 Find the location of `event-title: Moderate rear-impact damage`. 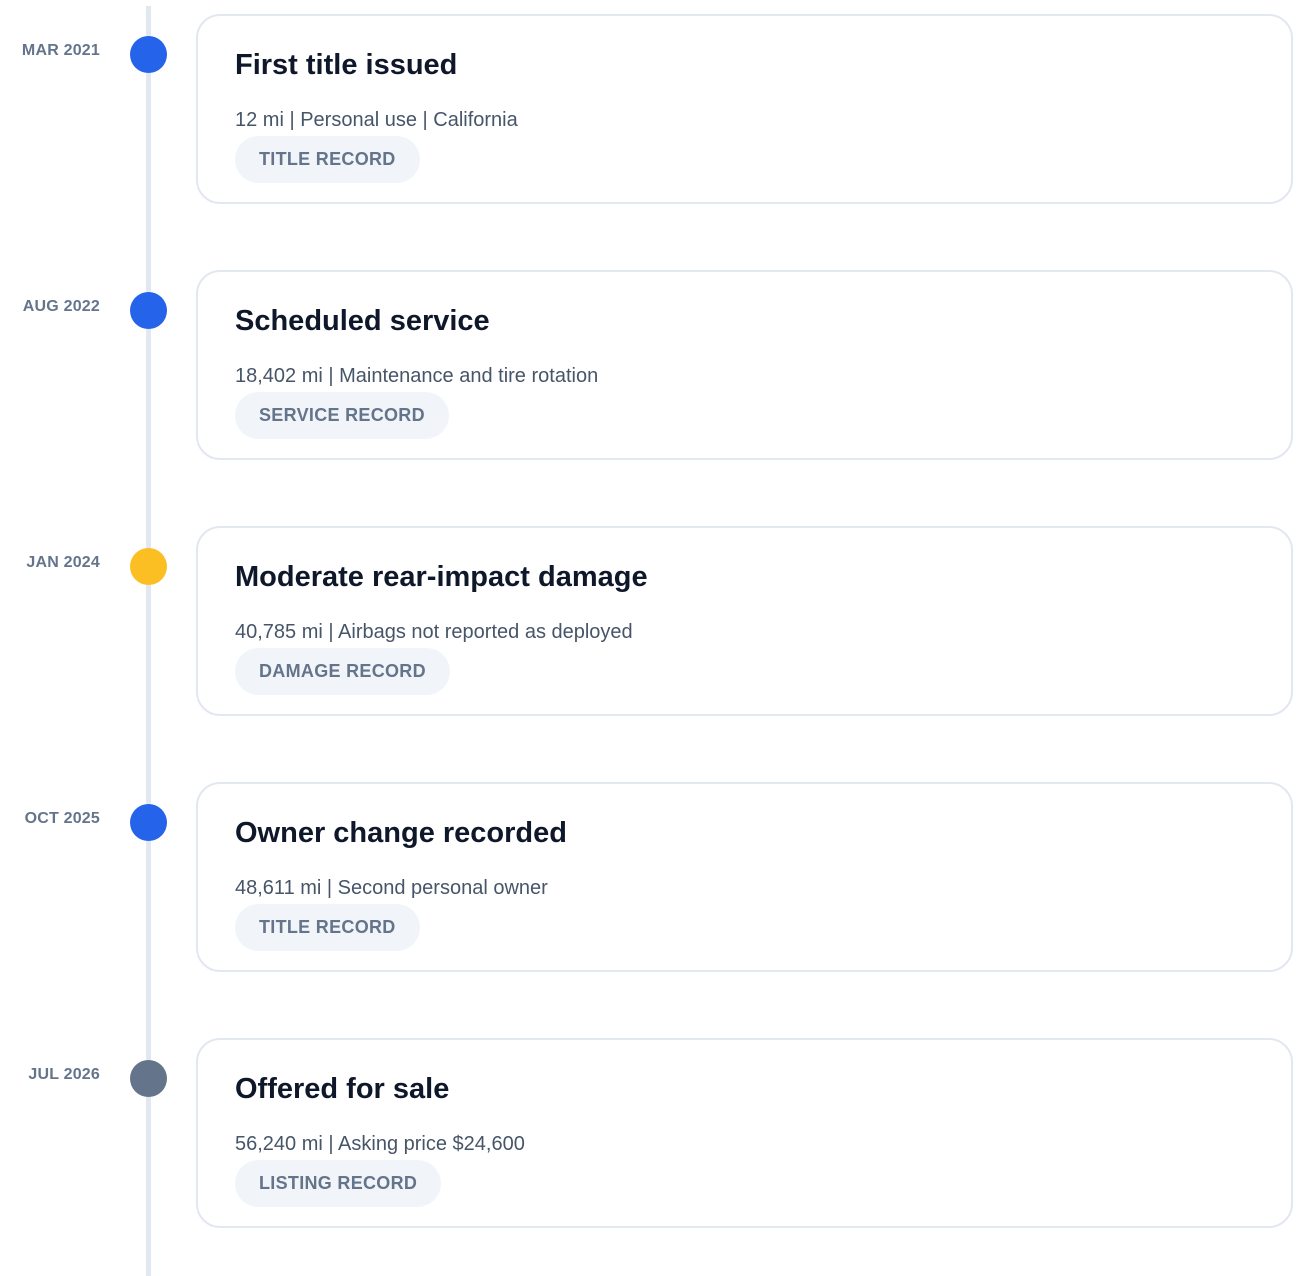

event-title: Moderate rear-impact damage is located at coordinates (441, 577).